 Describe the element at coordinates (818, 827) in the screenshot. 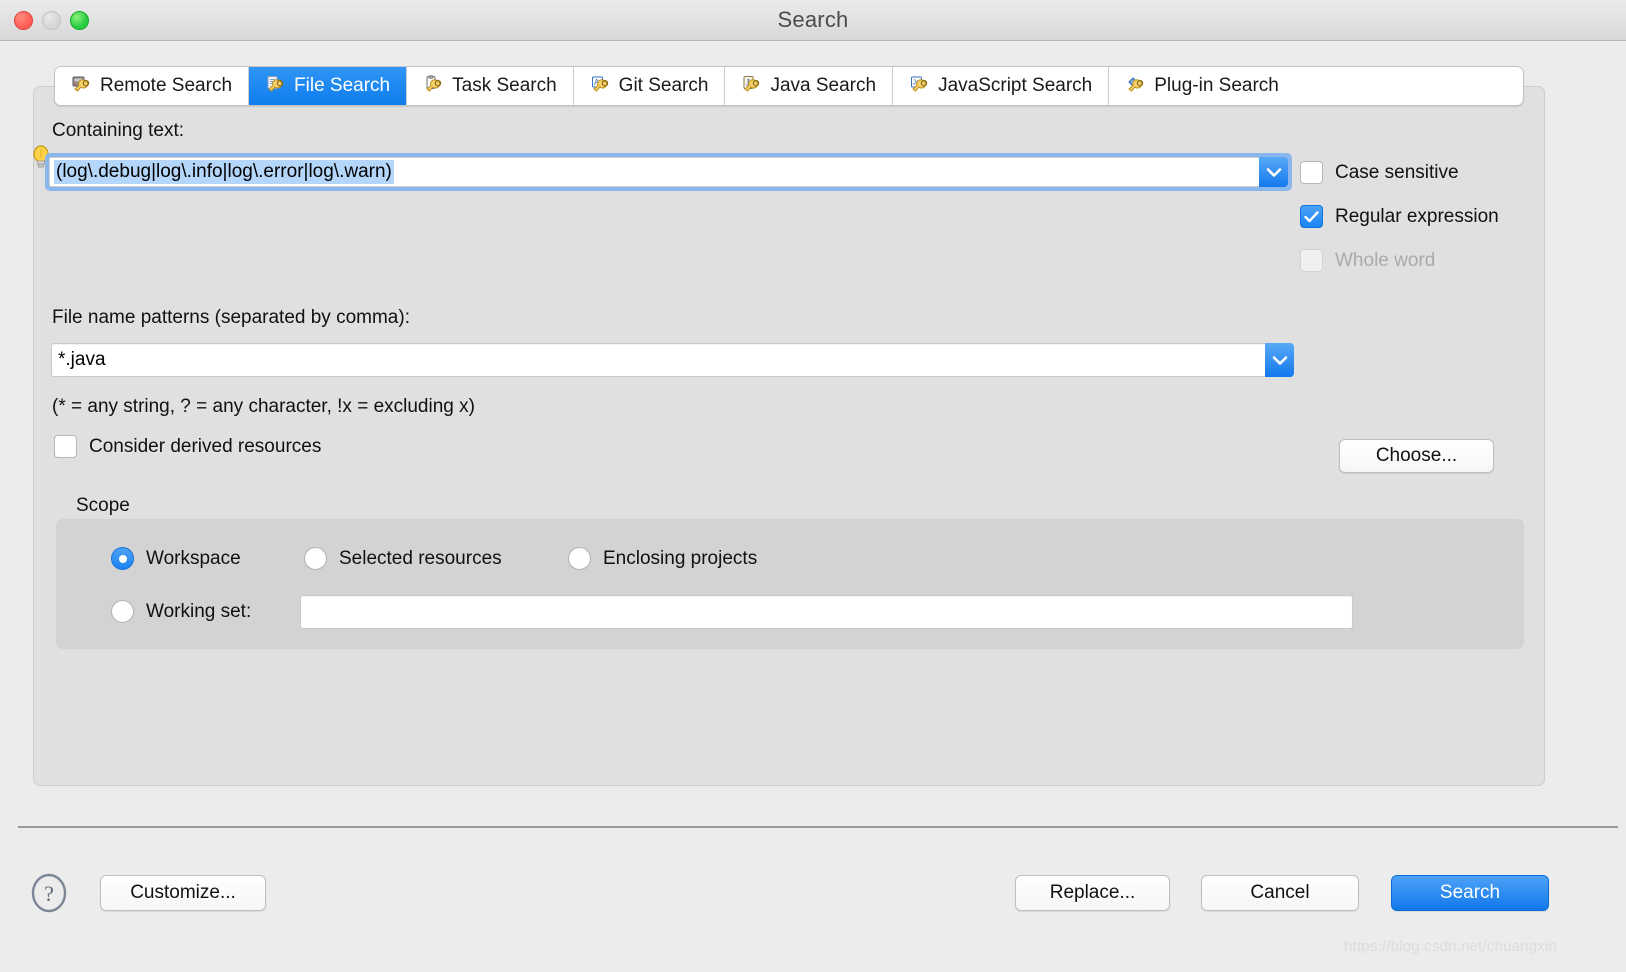

I see `footer-separator` at that location.